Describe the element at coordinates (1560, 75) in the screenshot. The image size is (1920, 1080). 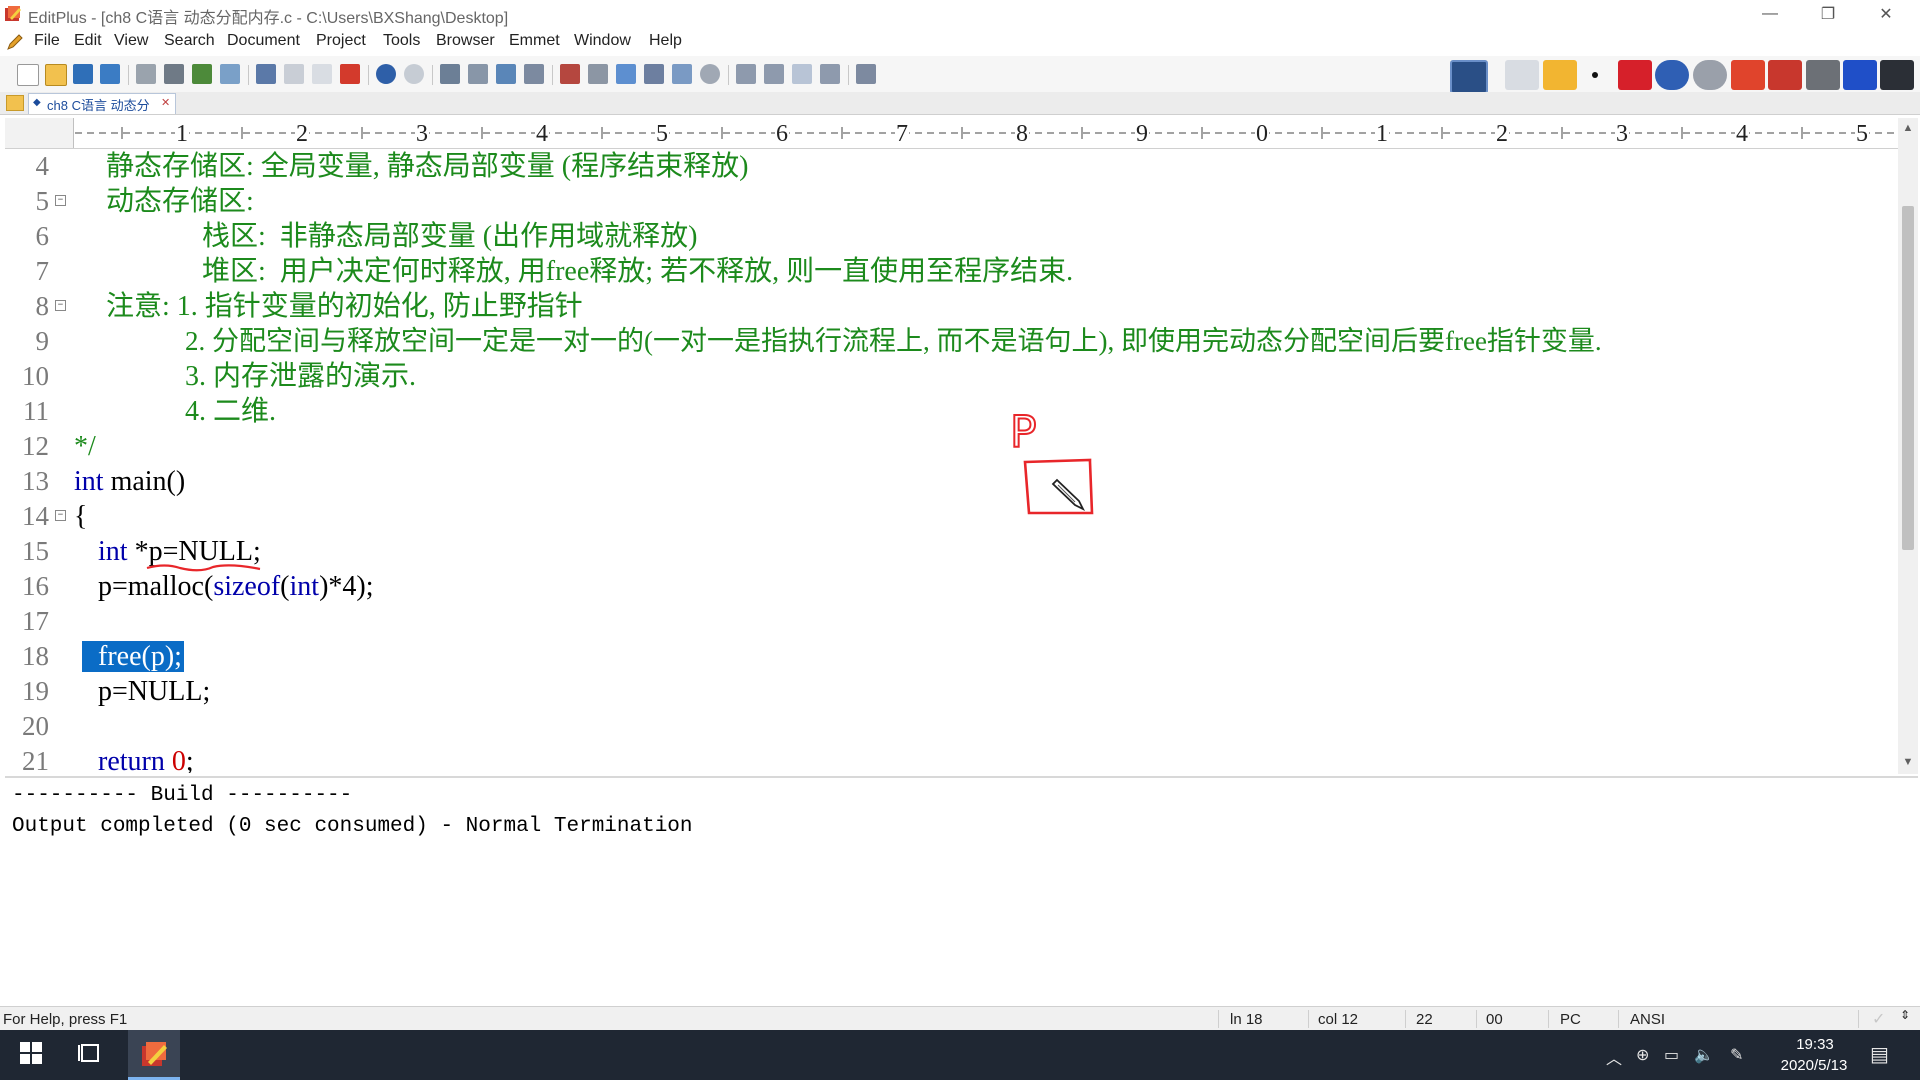
I see `pencil-icon` at that location.